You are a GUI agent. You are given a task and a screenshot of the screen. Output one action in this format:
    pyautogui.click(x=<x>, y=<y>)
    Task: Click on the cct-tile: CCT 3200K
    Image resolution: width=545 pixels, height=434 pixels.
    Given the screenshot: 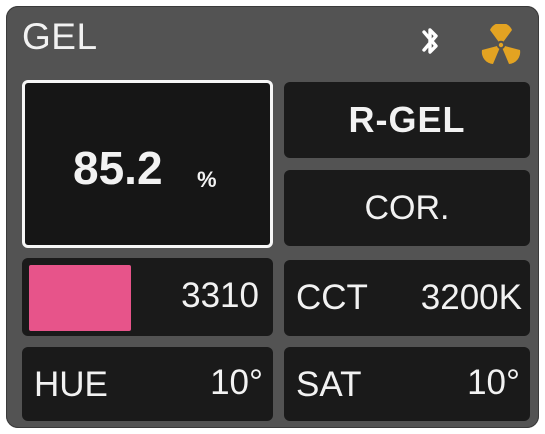 What is the action you would take?
    pyautogui.click(x=407, y=298)
    